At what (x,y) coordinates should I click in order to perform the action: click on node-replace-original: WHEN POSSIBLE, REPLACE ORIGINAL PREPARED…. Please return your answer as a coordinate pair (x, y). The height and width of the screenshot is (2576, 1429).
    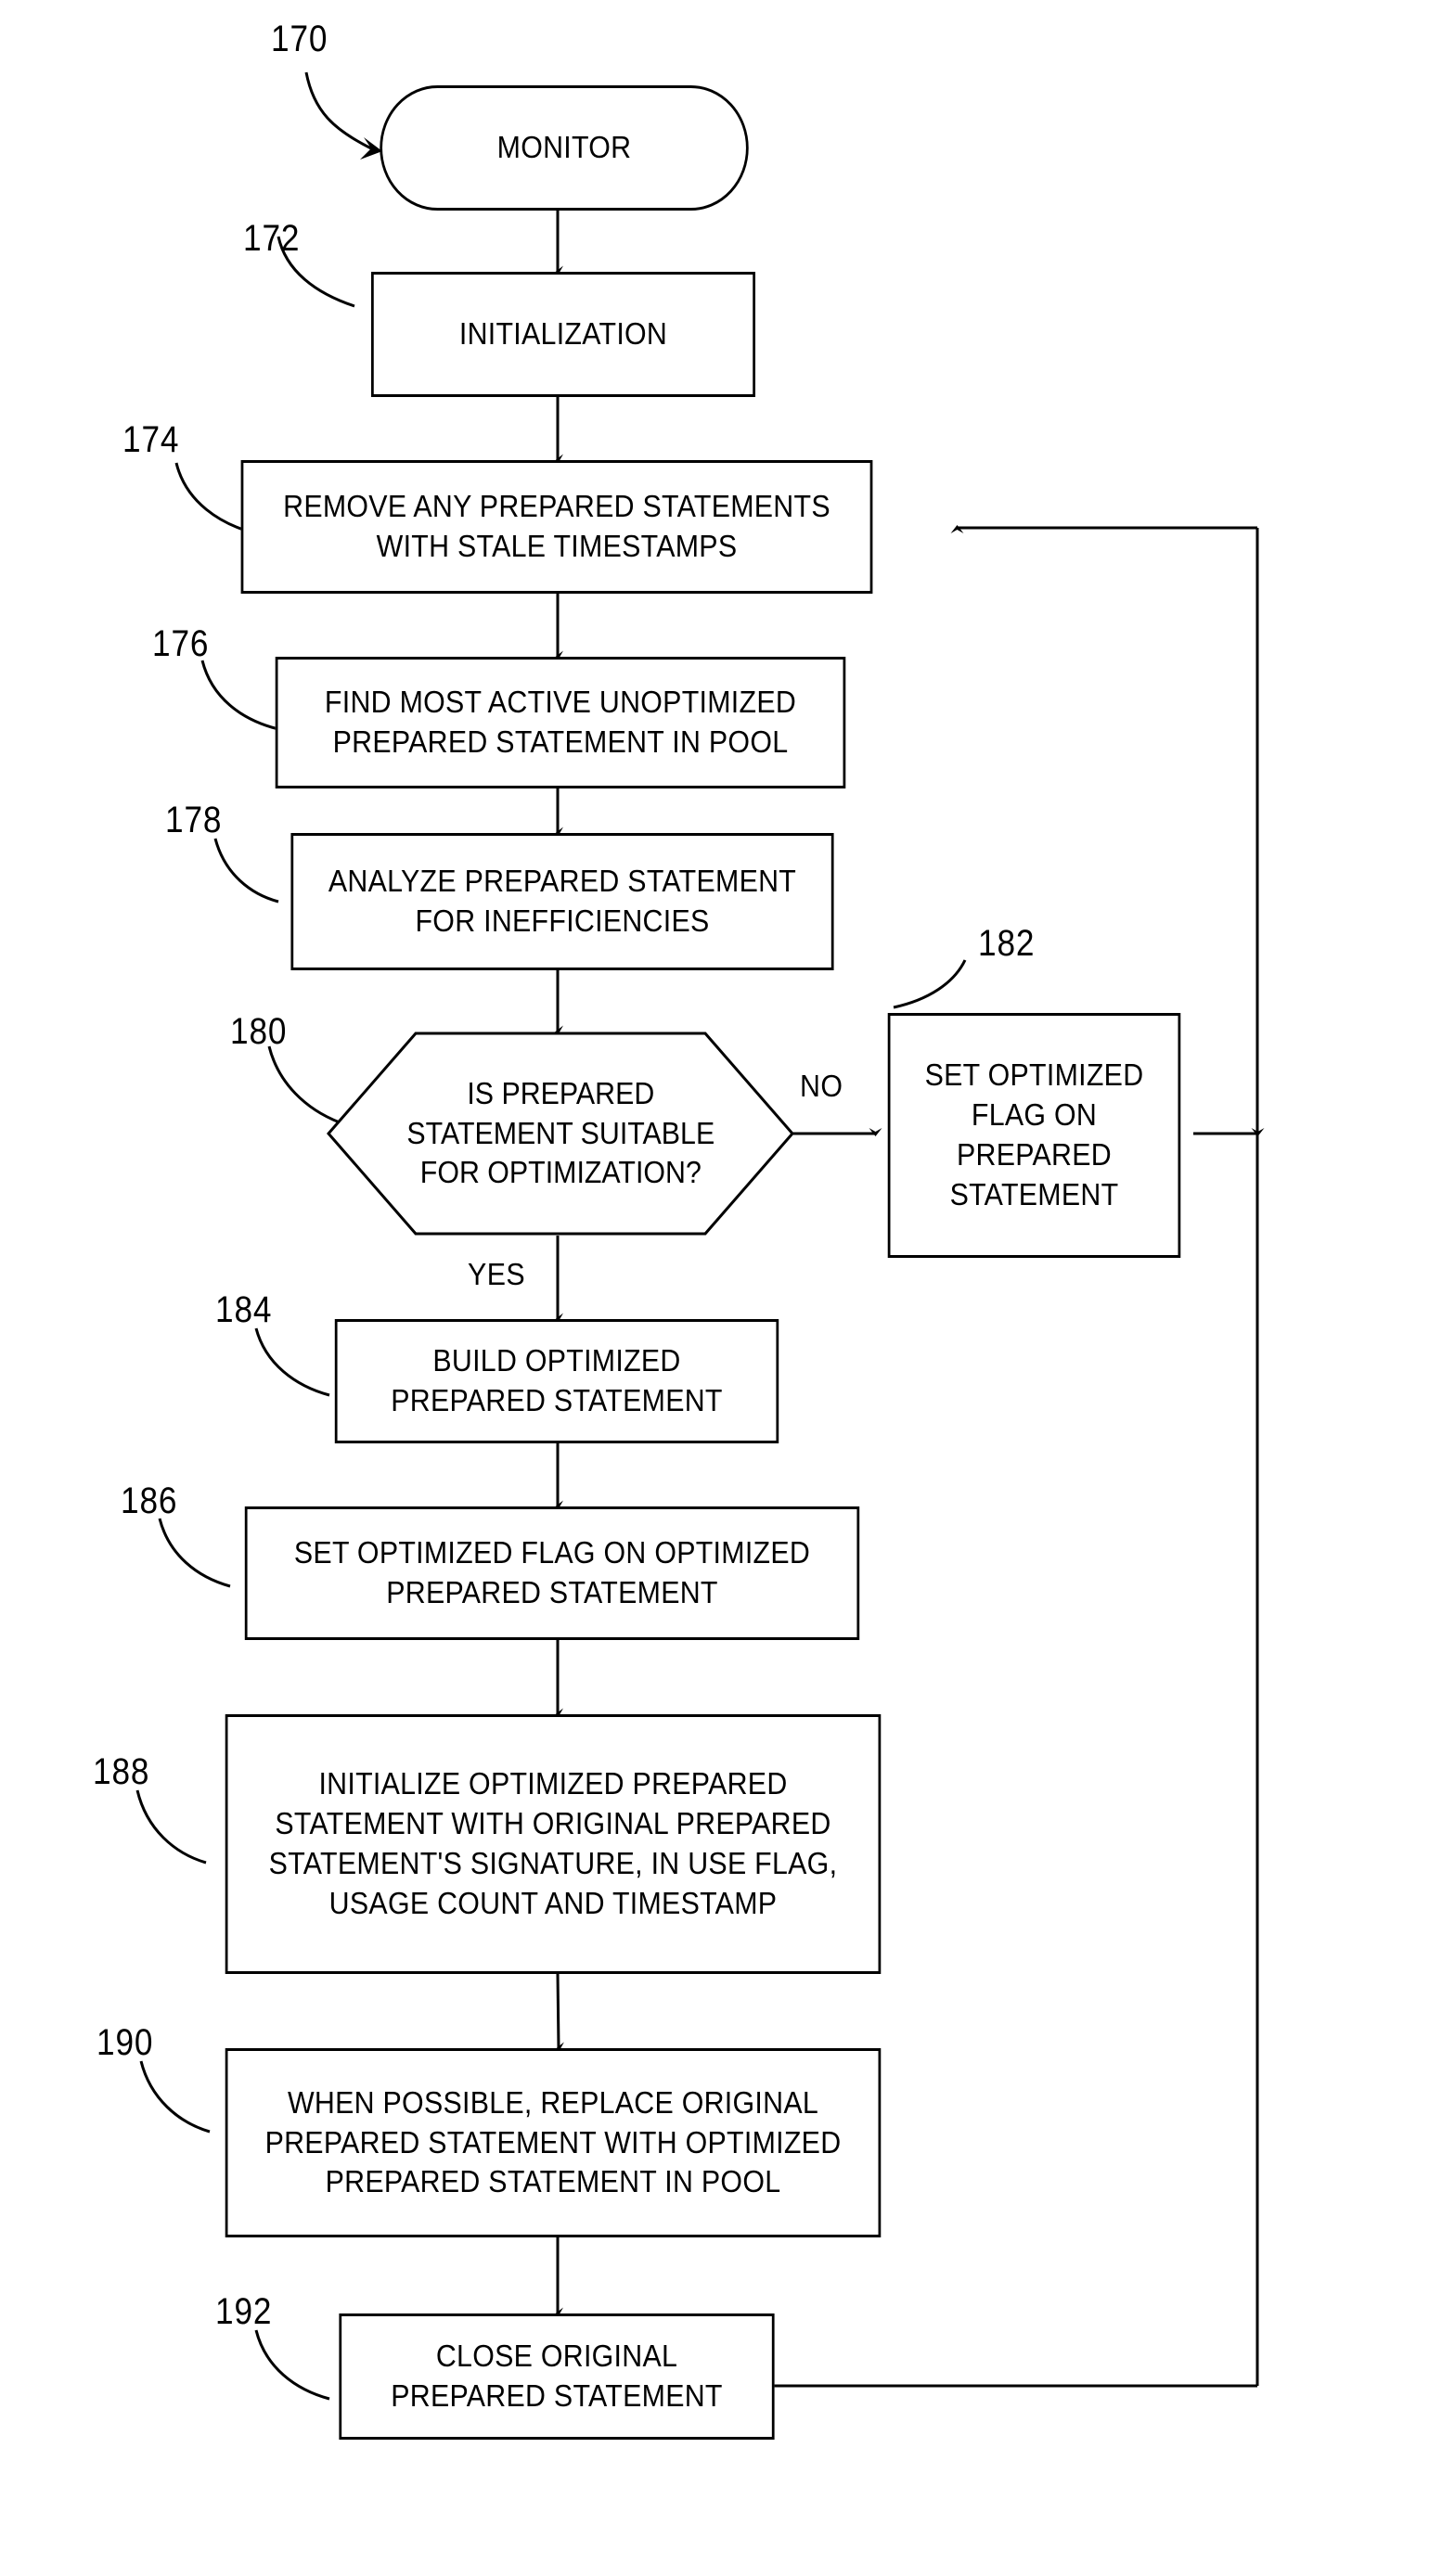
    Looking at the image, I should click on (553, 2142).